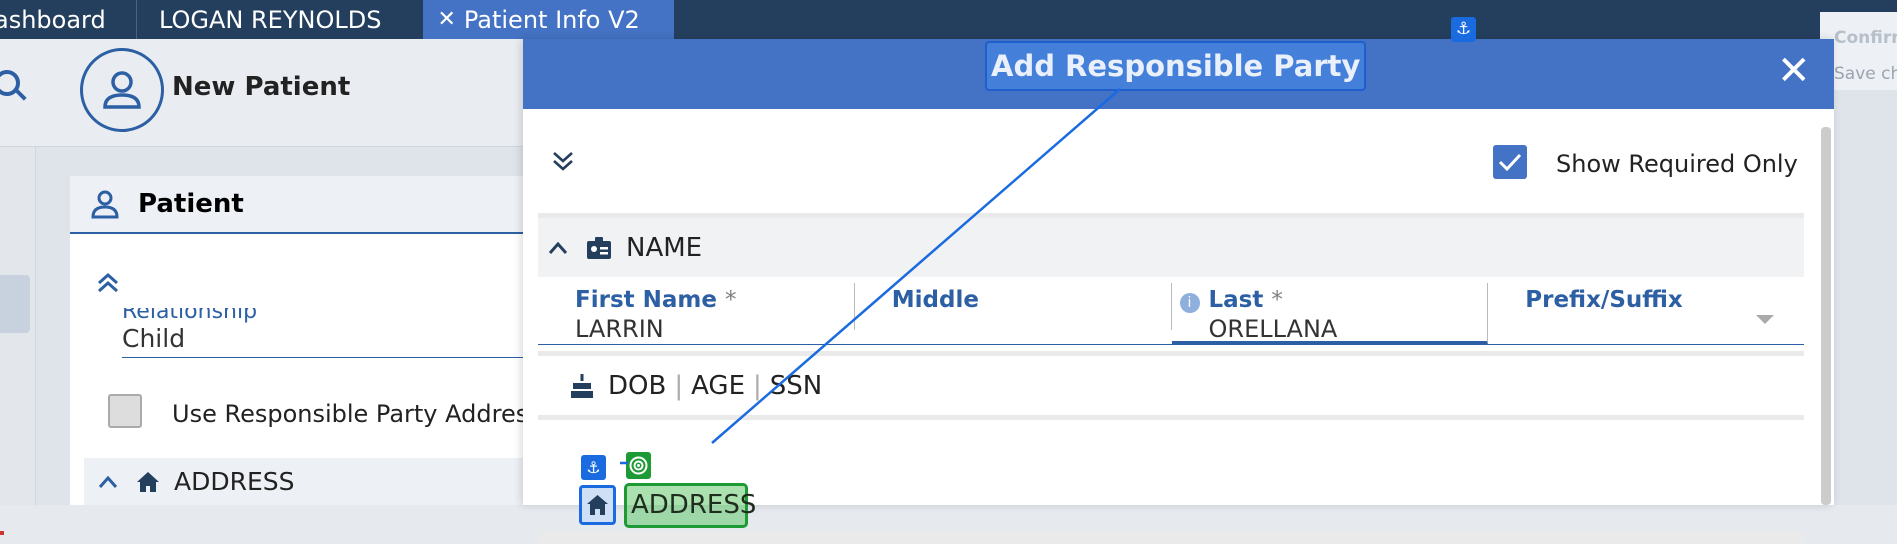  What do you see at coordinates (2, 533) in the screenshot?
I see `left-rail-indicator` at bounding box center [2, 533].